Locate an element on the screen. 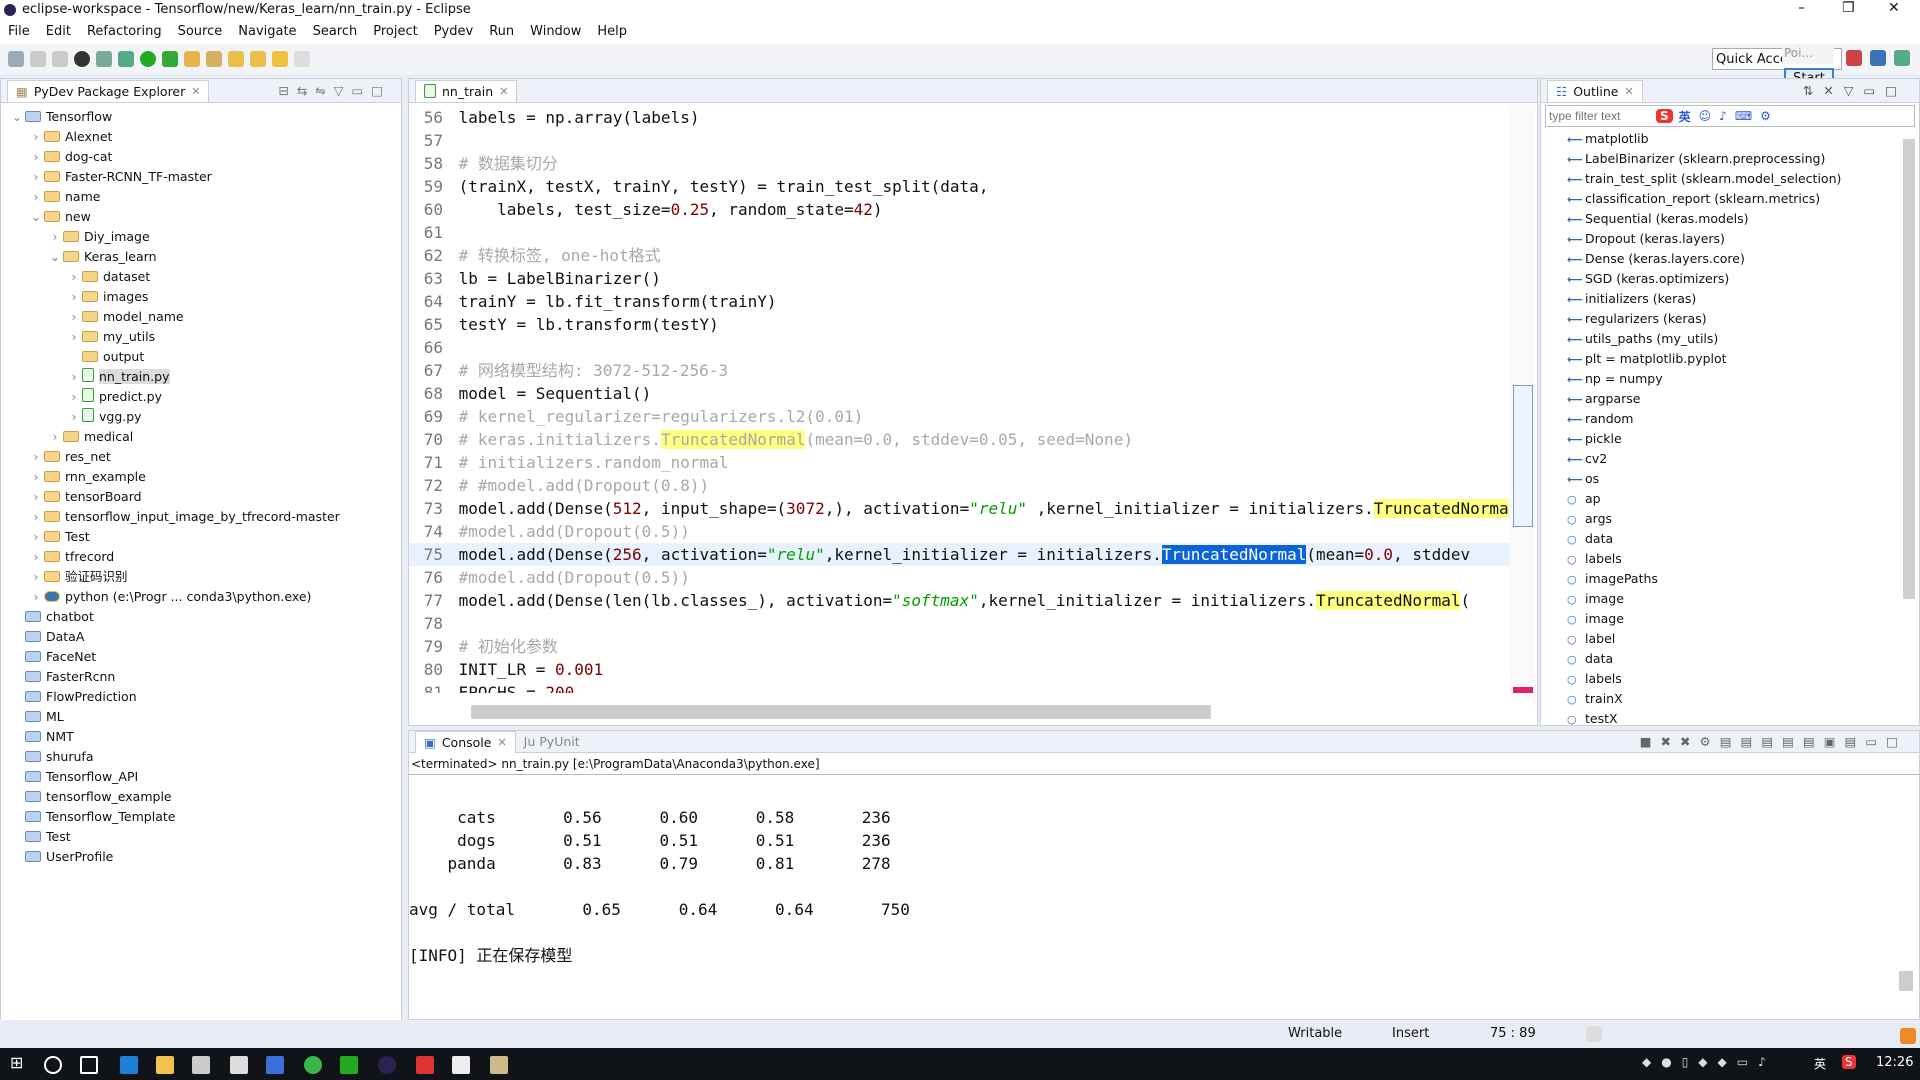 This screenshot has height=1080, width=1920. terminal-icon is located at coordinates (349, 1065).